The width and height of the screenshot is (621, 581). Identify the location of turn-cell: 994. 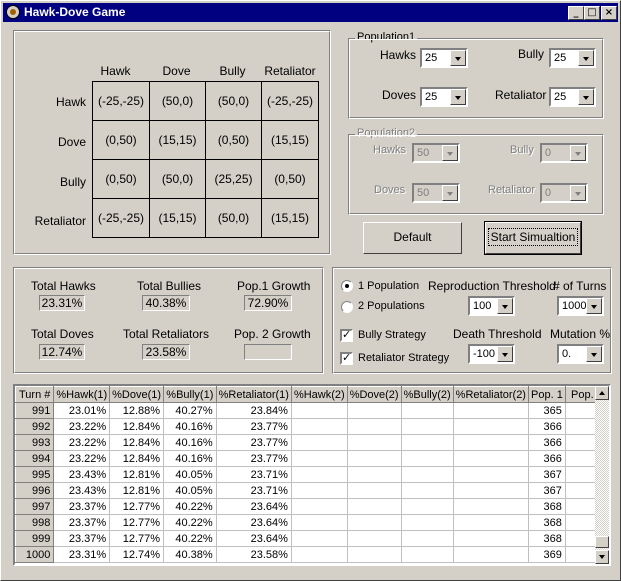
(35, 458).